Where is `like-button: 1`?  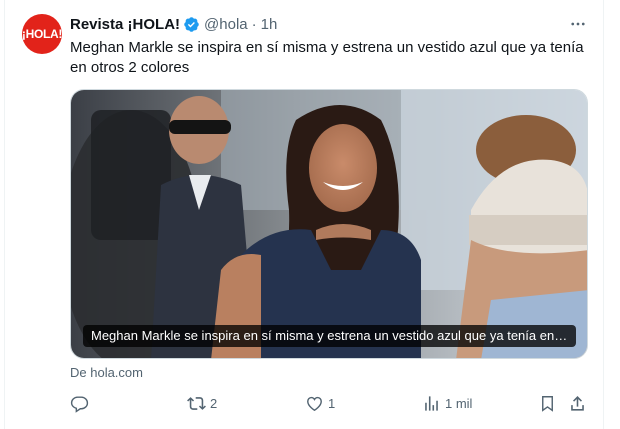 like-button: 1 is located at coordinates (320, 403).